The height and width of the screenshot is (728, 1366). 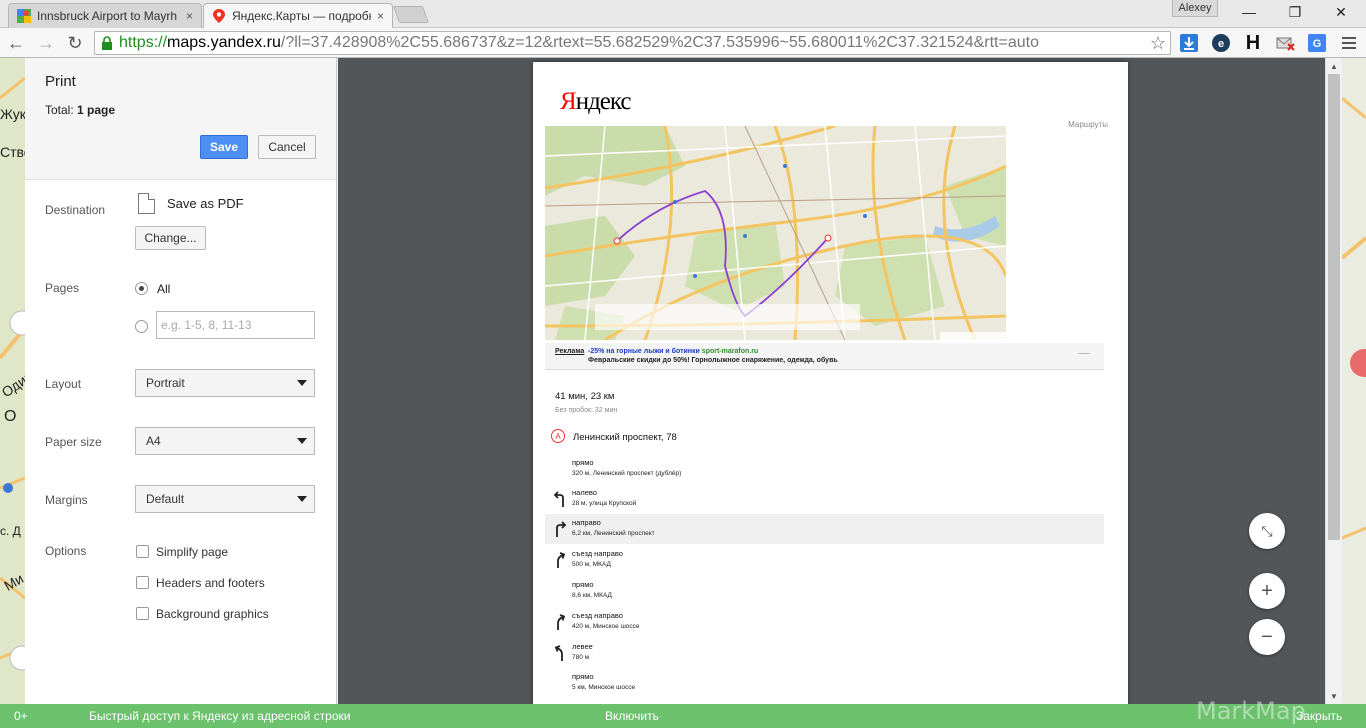 What do you see at coordinates (613, 533) in the screenshot?
I see `step-detail: 6,2 км, Ленинский проспект` at bounding box center [613, 533].